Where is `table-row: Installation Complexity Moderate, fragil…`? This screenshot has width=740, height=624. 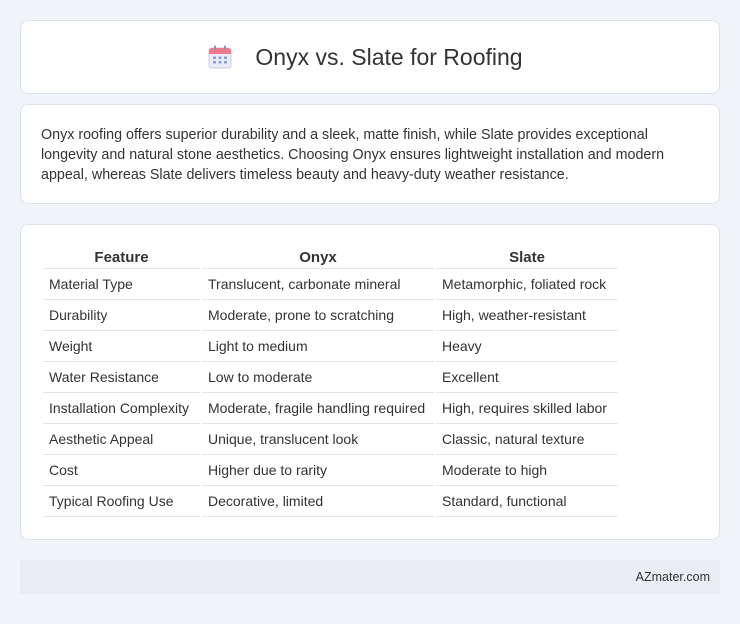 table-row: Installation Complexity Moderate, fragil… is located at coordinates (330, 408).